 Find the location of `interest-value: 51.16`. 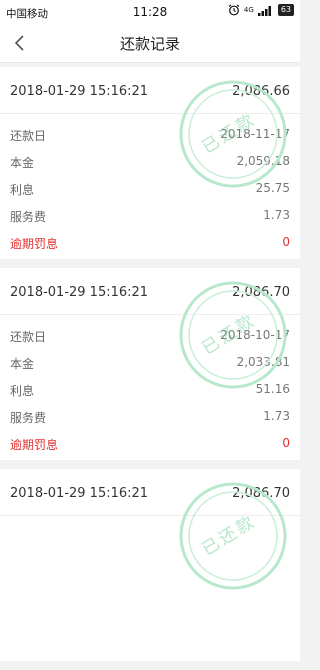

interest-value: 51.16 is located at coordinates (272, 389).